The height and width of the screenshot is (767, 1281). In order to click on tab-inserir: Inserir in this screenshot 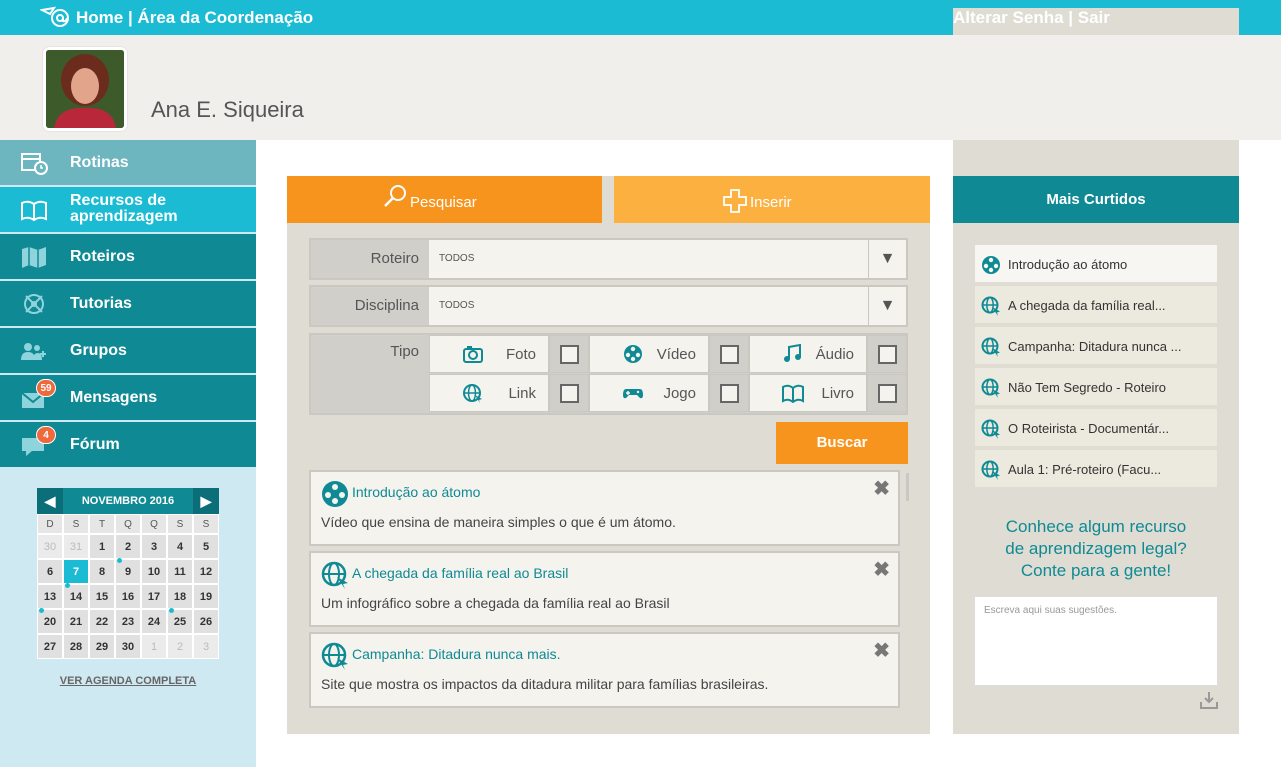, I will do `click(772, 199)`.